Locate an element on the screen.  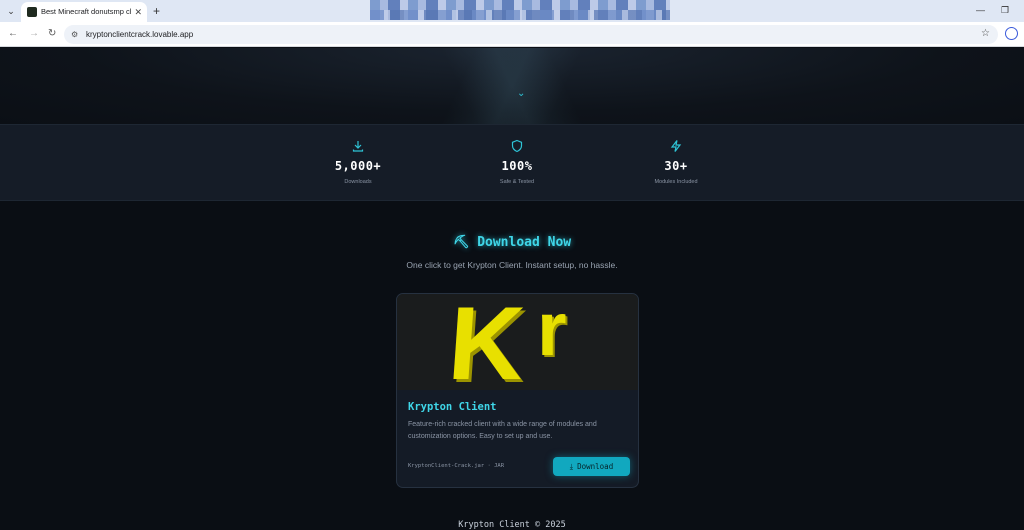
download-icon: ⤓ is located at coordinates (571, 466).